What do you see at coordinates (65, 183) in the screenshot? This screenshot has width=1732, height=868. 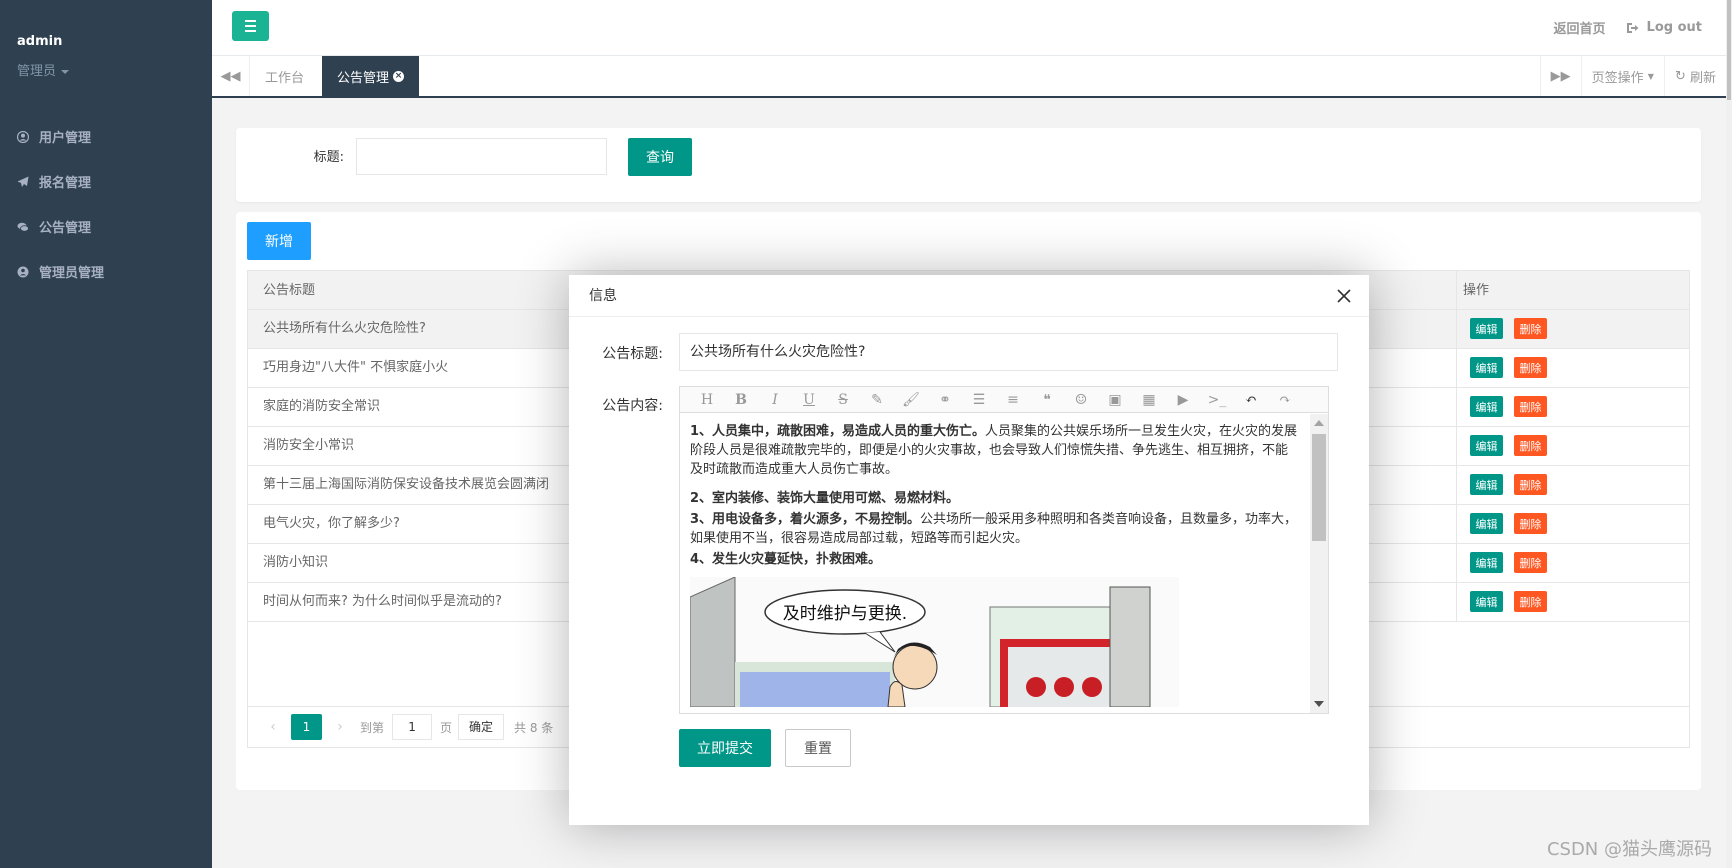 I see `sidebar-item-label: 报名管理` at bounding box center [65, 183].